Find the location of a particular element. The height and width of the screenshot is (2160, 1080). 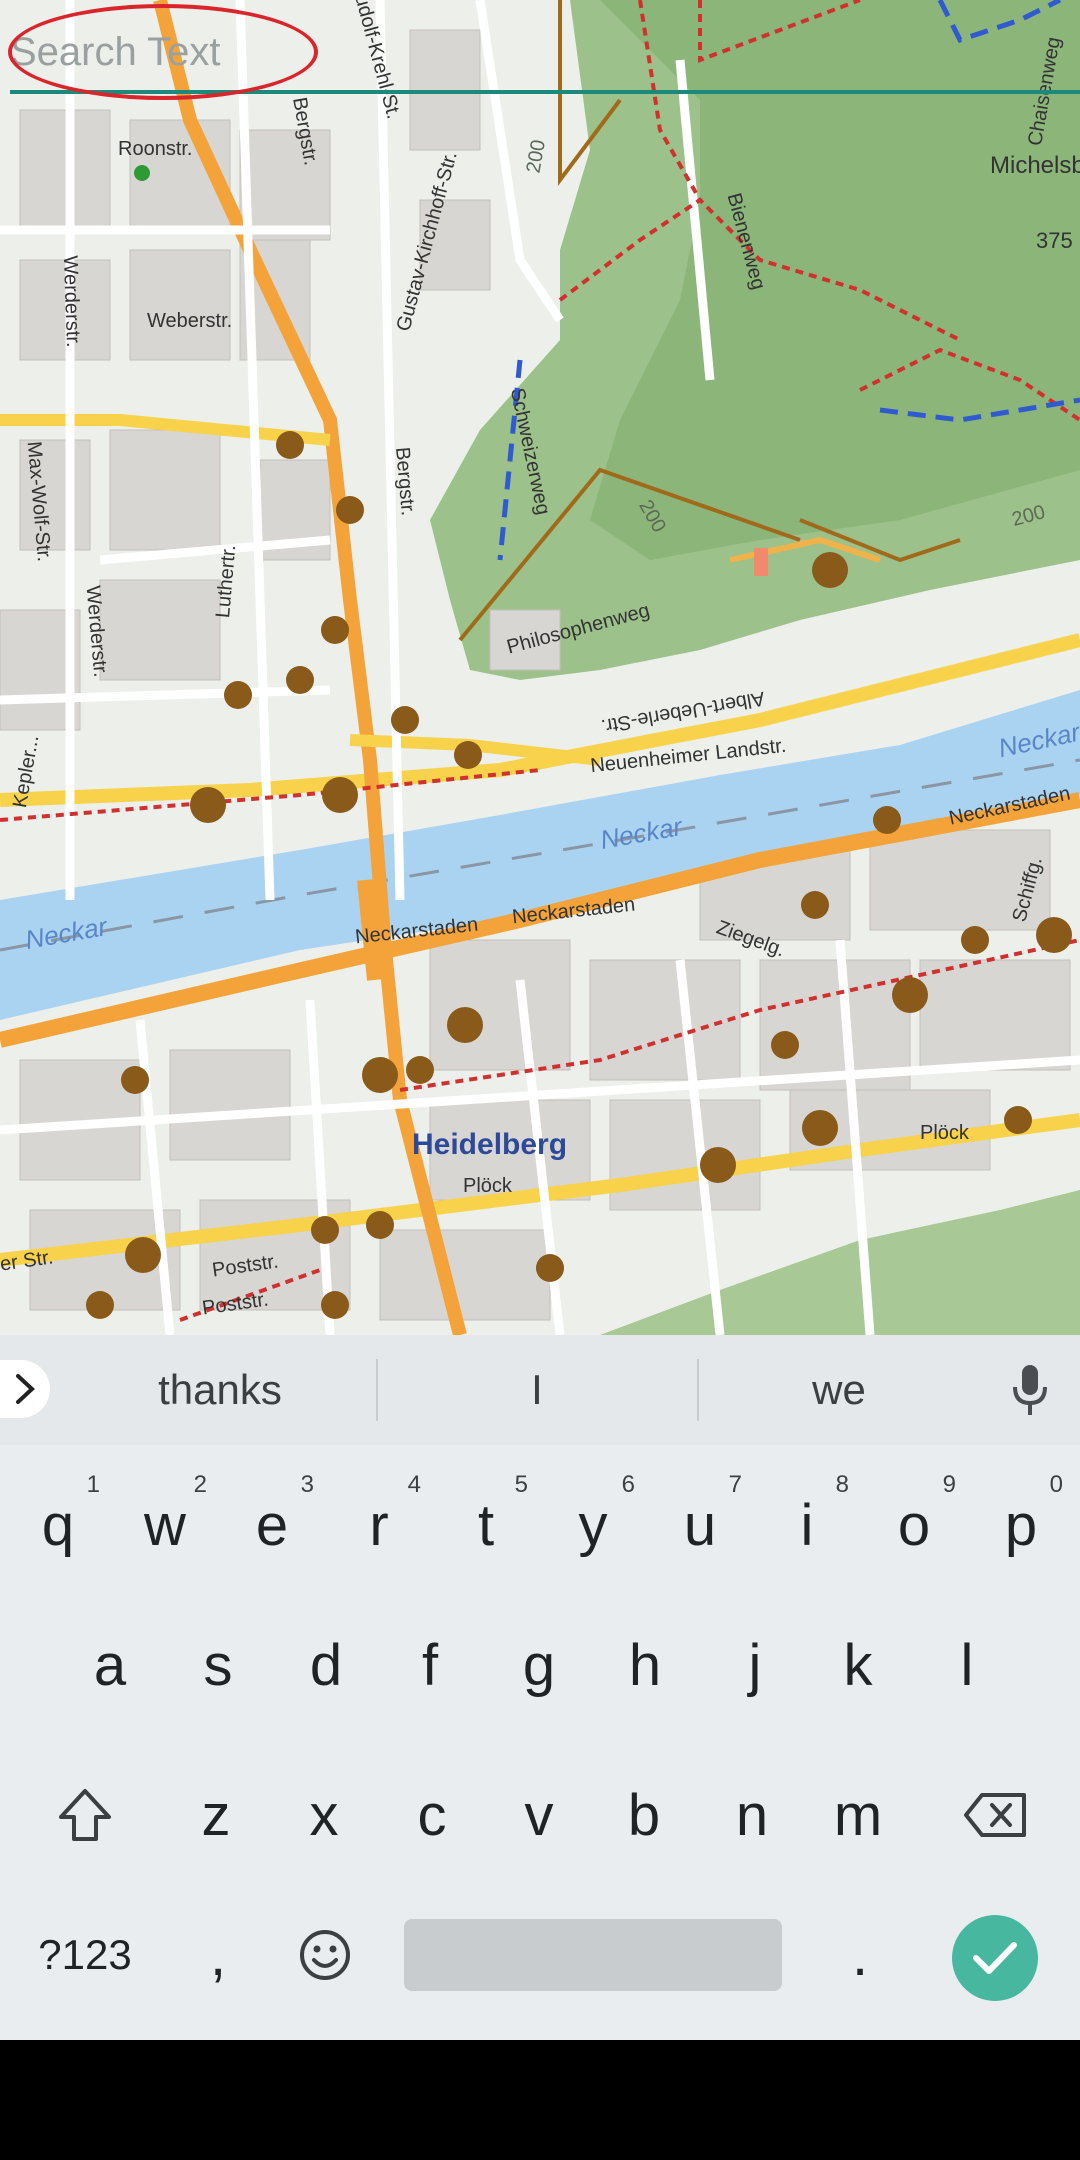

key-n: n is located at coordinates (752, 1815).